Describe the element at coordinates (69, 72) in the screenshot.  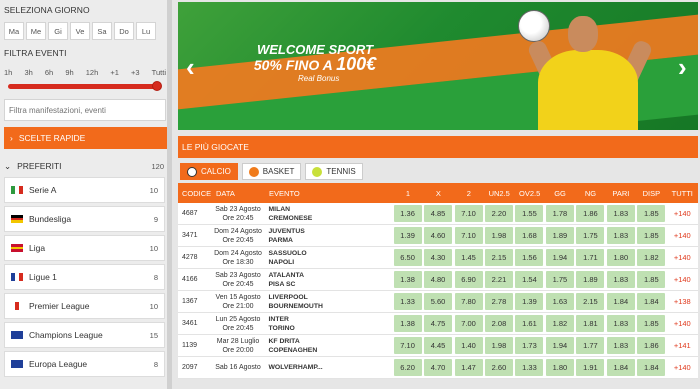
I see `hour-option: 9h` at that location.